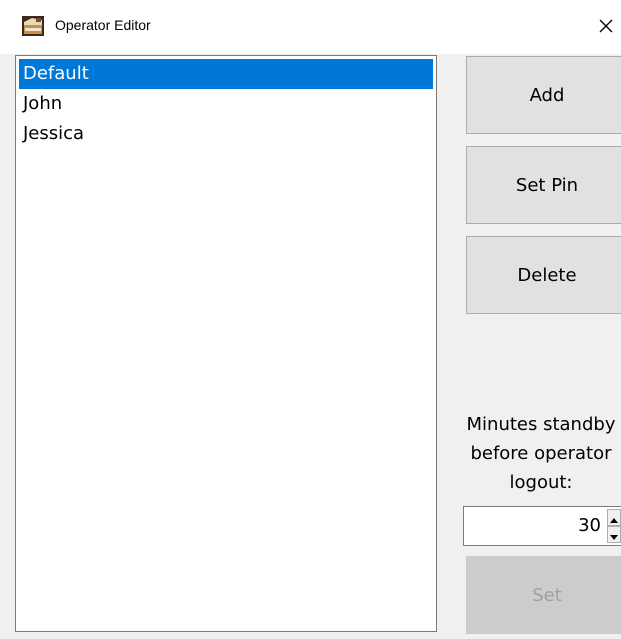 The width and height of the screenshot is (621, 639). Describe the element at coordinates (103, 25) in the screenshot. I see `window-title: Operator Editor` at that location.